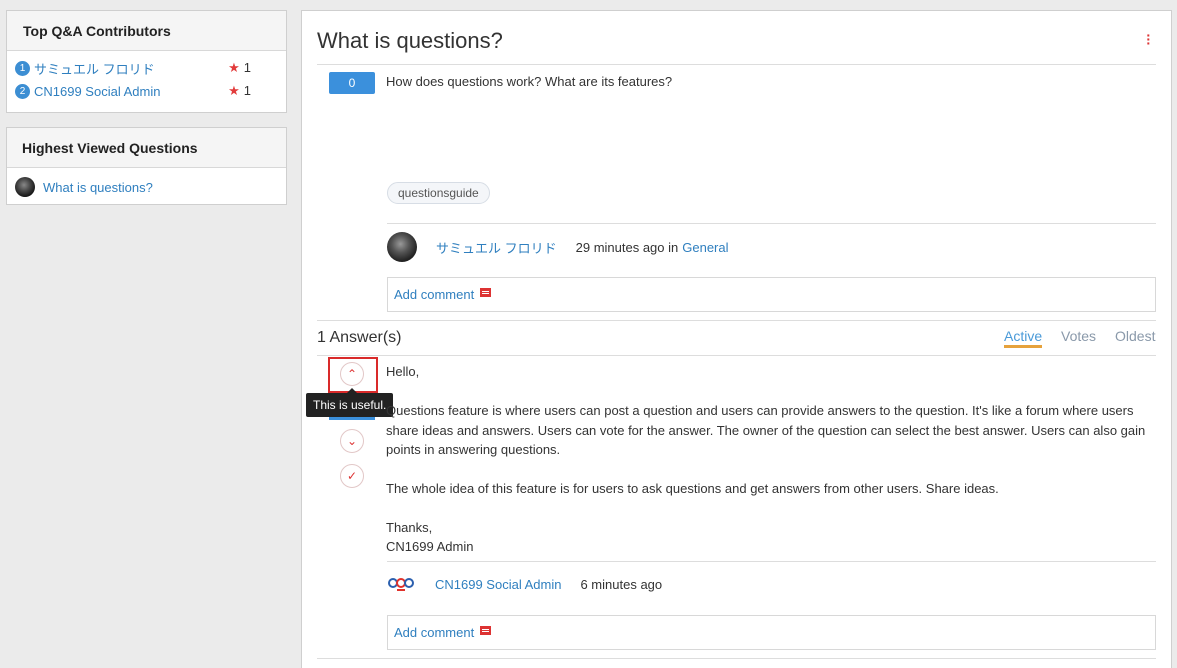 Image resolution: width=1177 pixels, height=668 pixels. I want to click on tab-active: Active, so click(1023, 338).